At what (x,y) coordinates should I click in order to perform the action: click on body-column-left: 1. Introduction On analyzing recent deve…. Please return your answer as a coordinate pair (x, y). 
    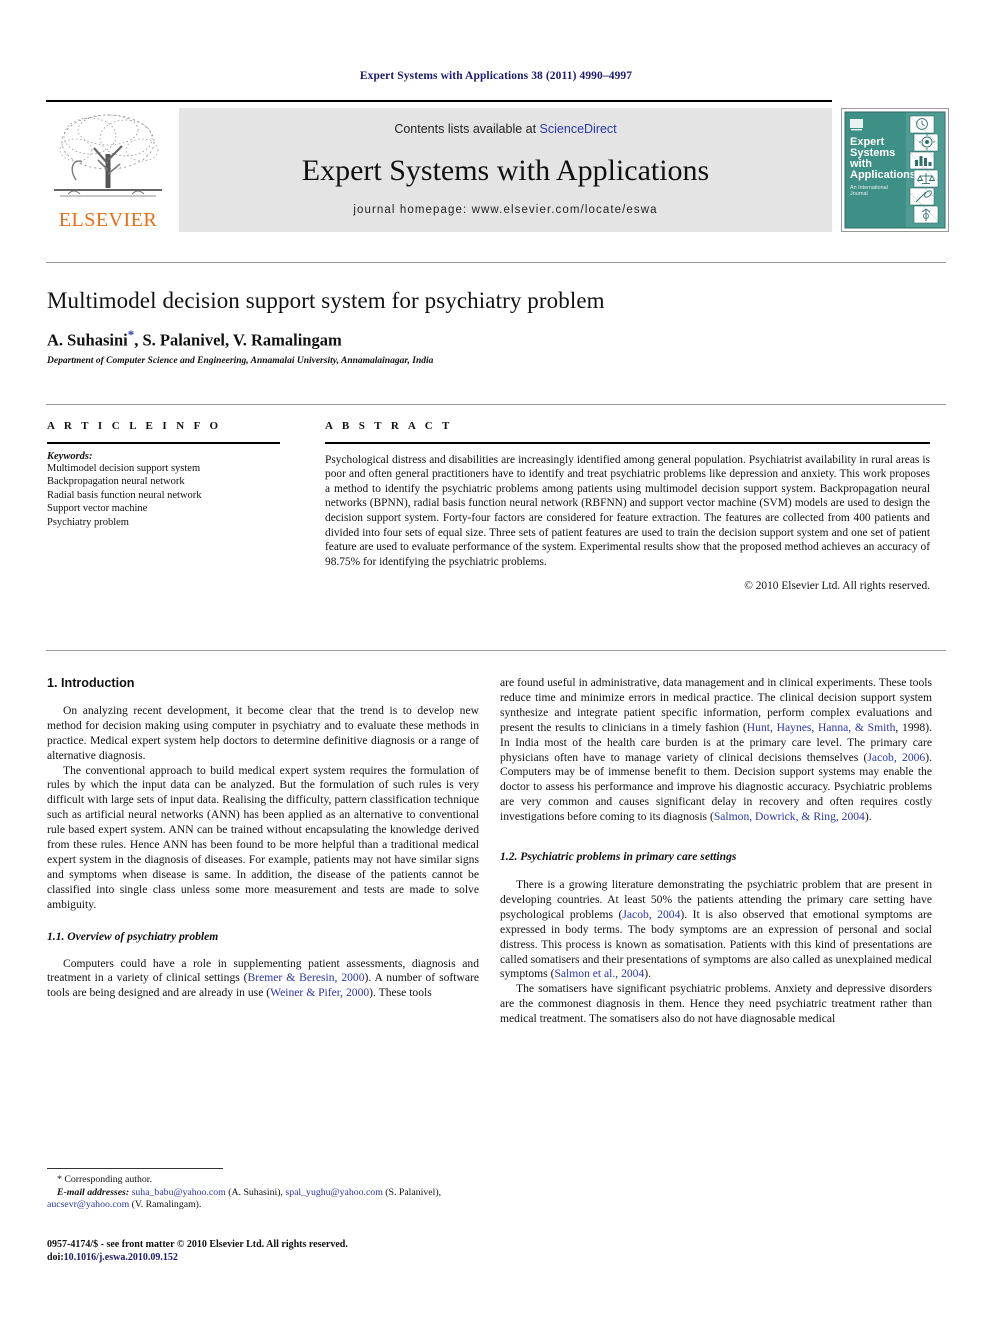
    Looking at the image, I should click on (263, 838).